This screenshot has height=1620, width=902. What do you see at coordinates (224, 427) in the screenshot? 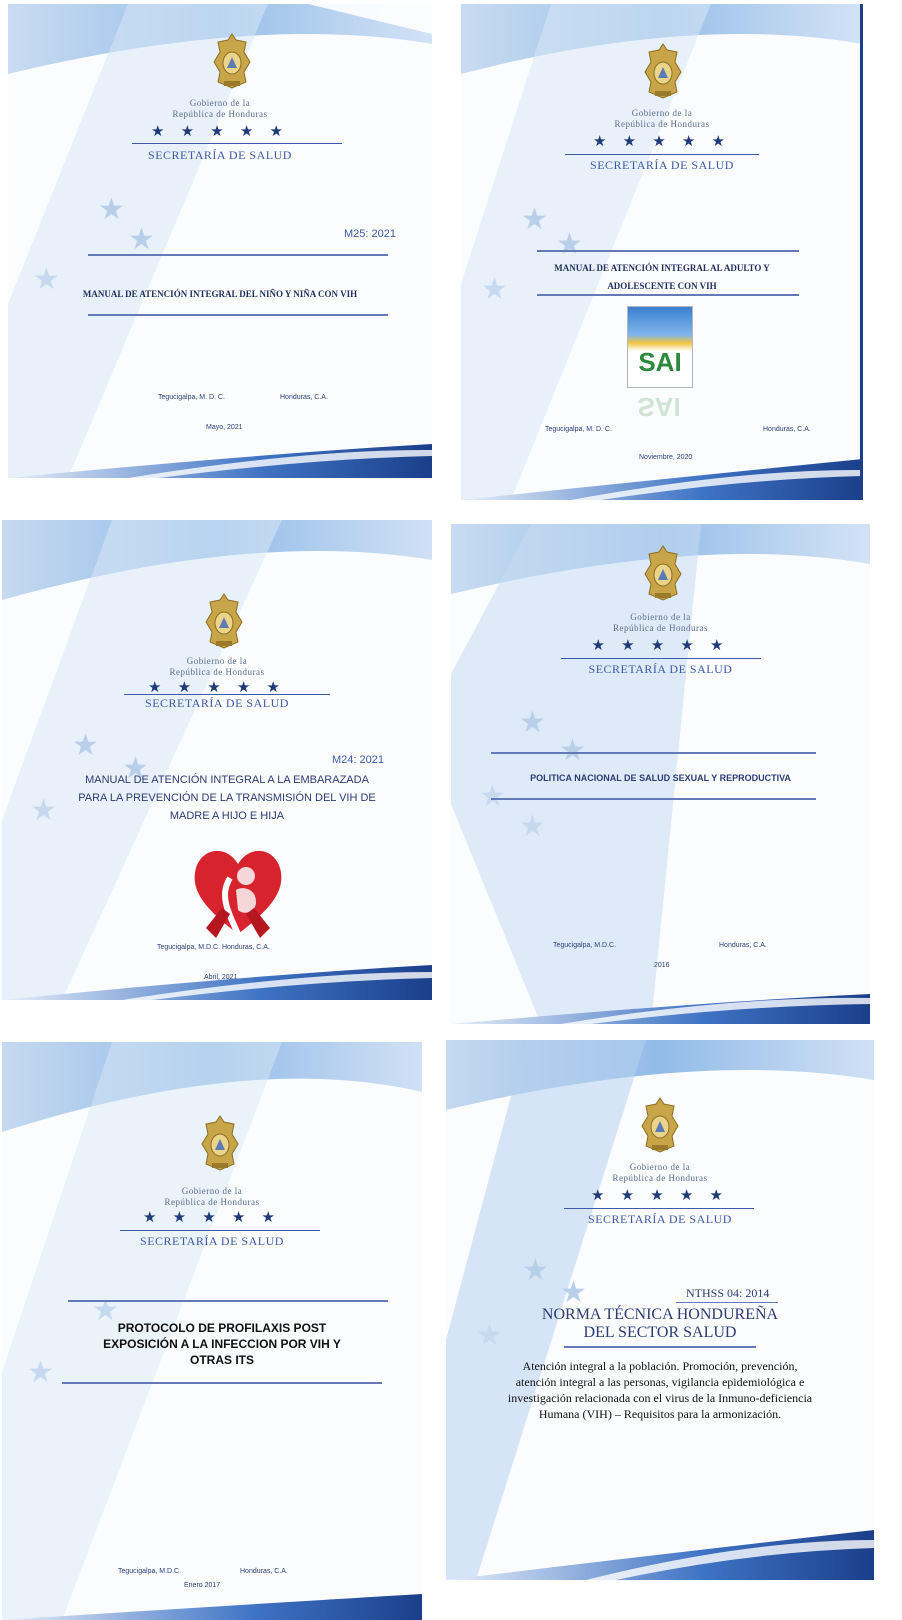
I see `publication-date: Mayo, 2021` at bounding box center [224, 427].